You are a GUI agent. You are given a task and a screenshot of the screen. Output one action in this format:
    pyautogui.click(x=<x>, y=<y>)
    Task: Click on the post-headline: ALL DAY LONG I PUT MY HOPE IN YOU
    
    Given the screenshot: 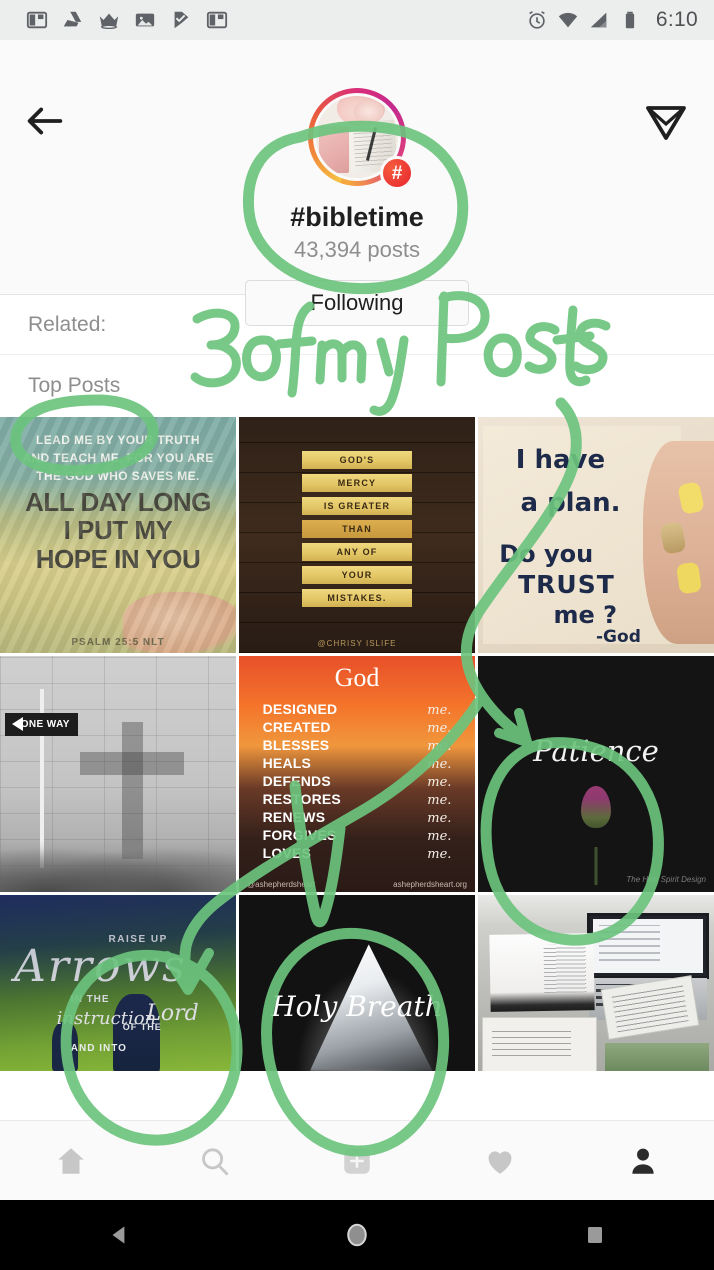 What is the action you would take?
    pyautogui.click(x=118, y=530)
    